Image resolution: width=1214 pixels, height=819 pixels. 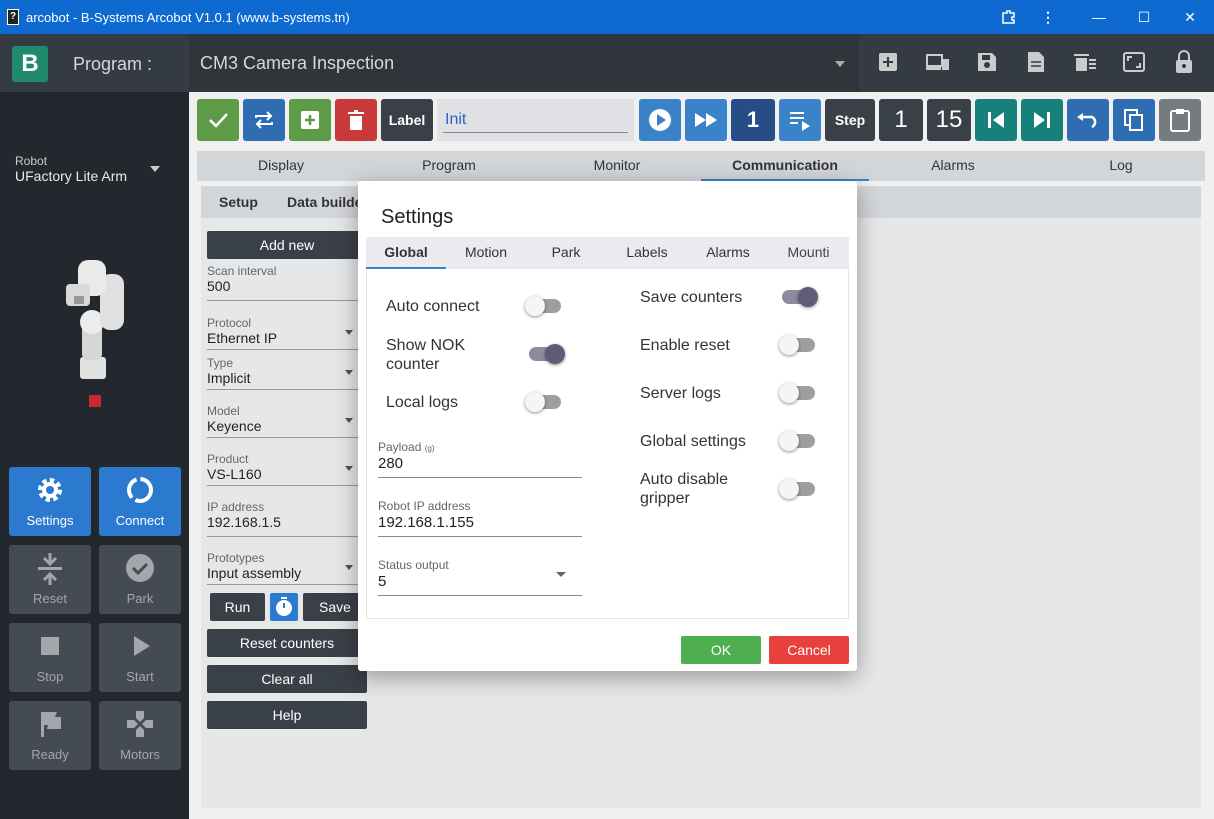 What do you see at coordinates (140, 501) in the screenshot?
I see `connect-button: Connect` at bounding box center [140, 501].